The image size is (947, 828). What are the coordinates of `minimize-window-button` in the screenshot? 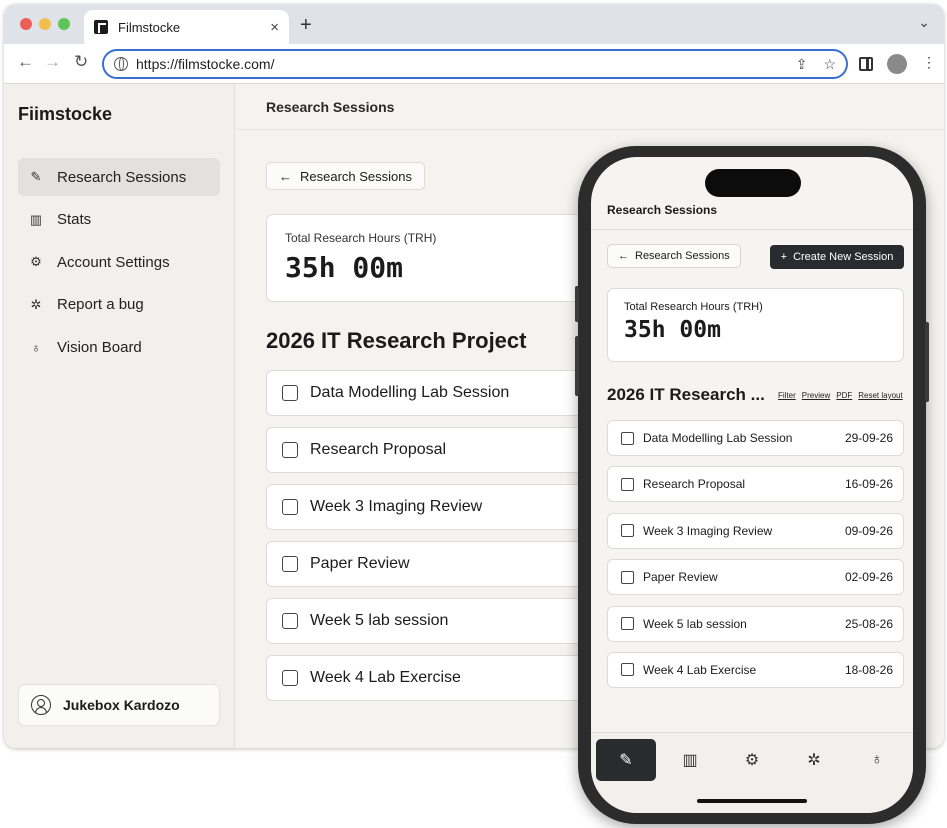 It's located at (45, 24).